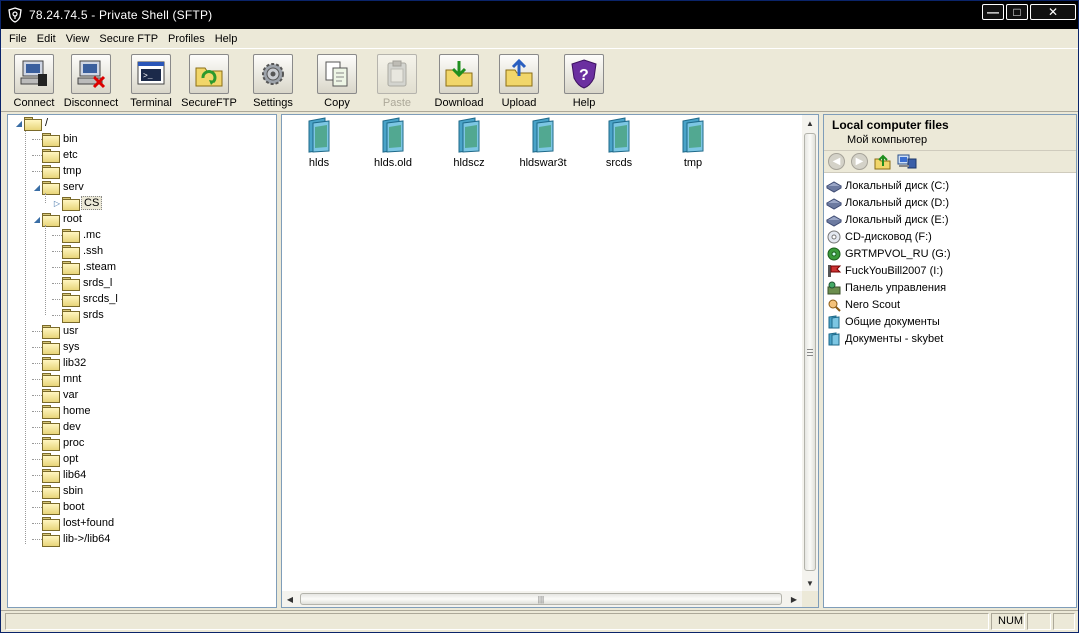  Describe the element at coordinates (810, 583) in the screenshot. I see `scroll-down-arrow: ▼` at that location.